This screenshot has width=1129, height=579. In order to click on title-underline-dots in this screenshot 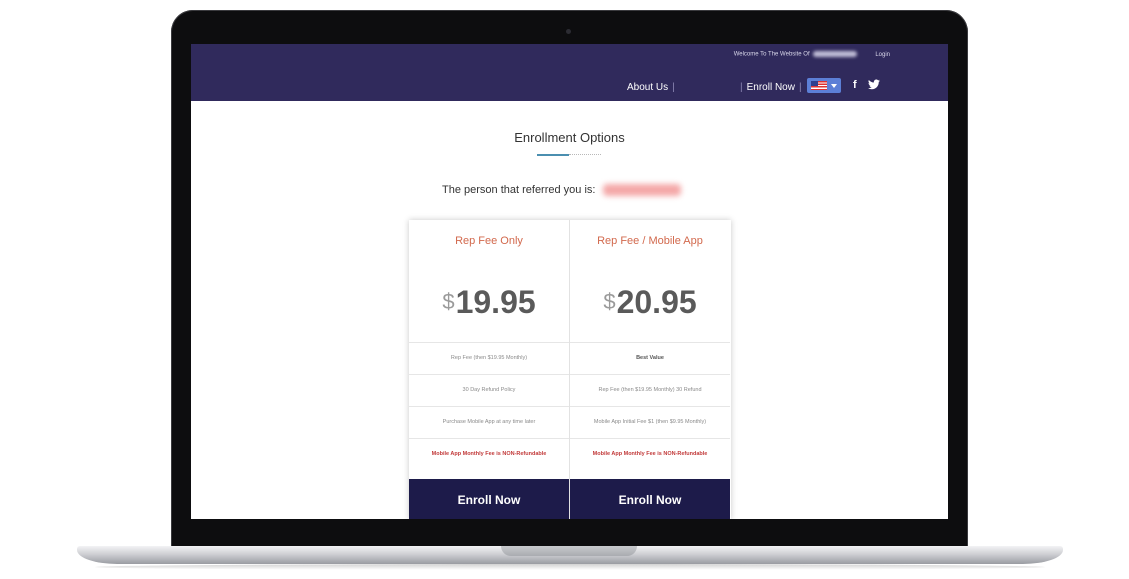, I will do `click(585, 154)`.